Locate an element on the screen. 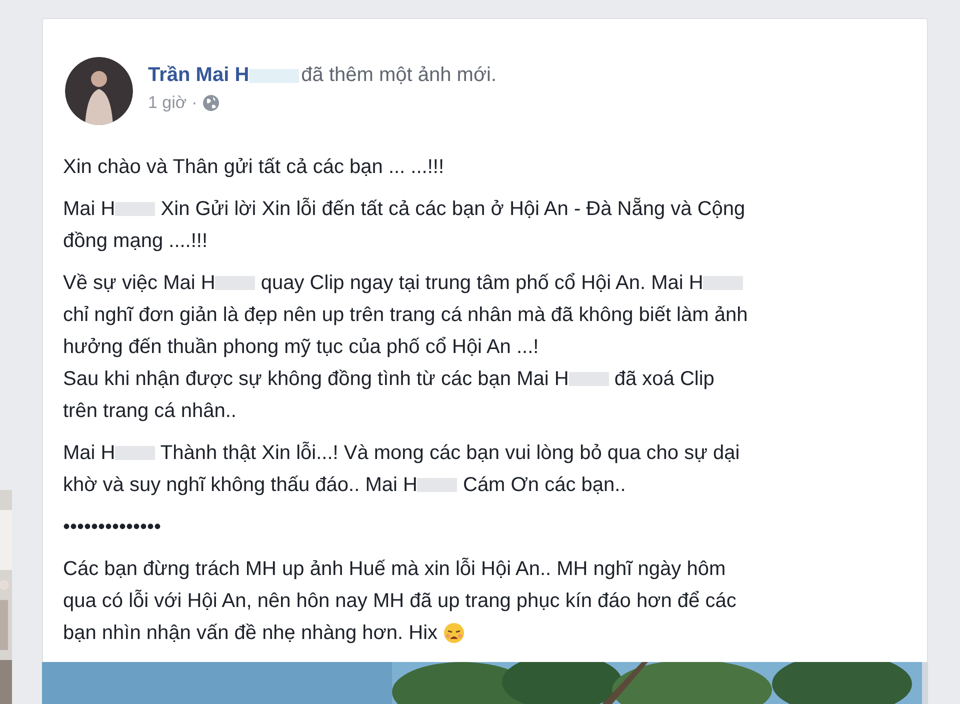  post-text: Về sự việc Mai H is located at coordinates (139, 283).